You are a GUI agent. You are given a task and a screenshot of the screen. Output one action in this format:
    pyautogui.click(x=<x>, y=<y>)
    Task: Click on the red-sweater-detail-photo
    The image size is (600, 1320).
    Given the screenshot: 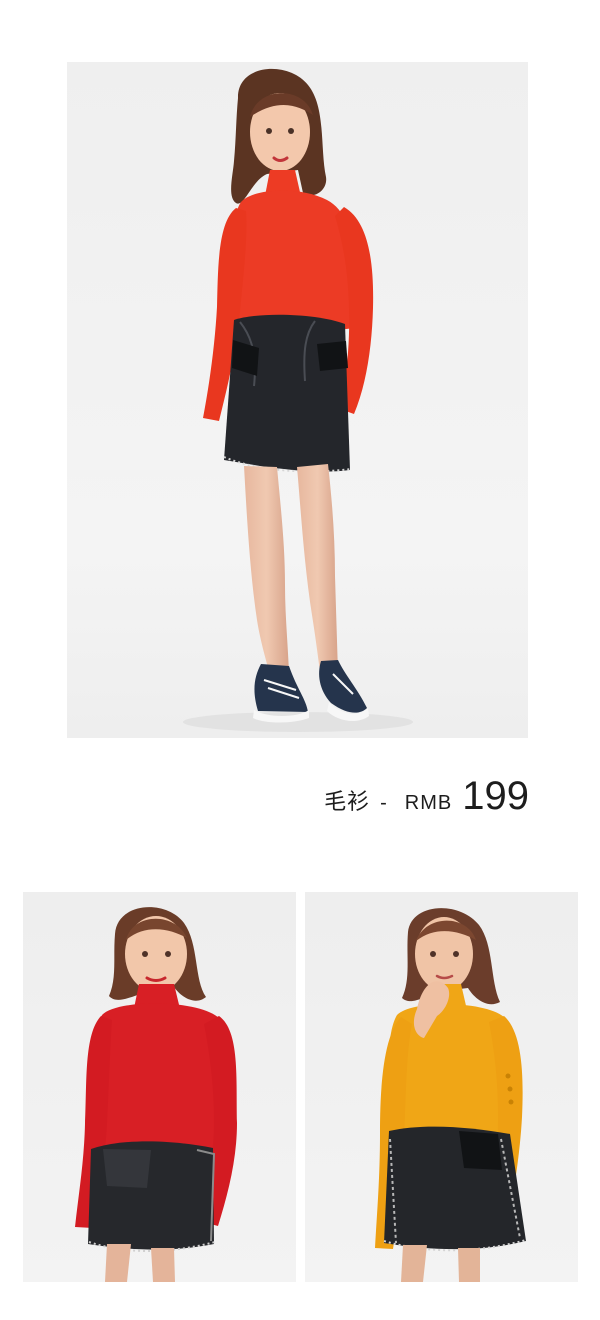 What is the action you would take?
    pyautogui.click(x=159, y=1087)
    